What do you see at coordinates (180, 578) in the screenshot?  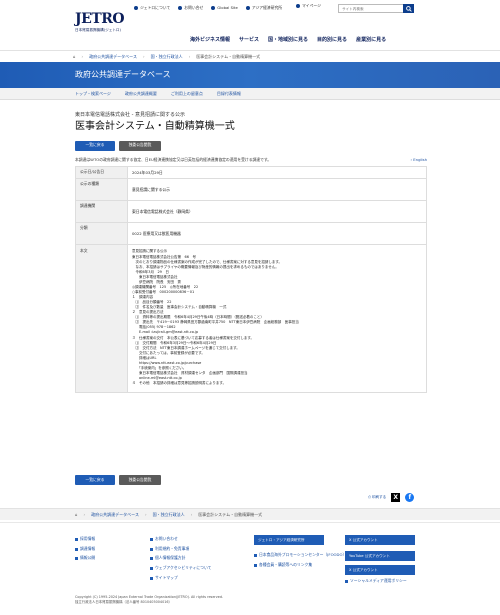 I see `footer-link: サイトマップ` at bounding box center [180, 578].